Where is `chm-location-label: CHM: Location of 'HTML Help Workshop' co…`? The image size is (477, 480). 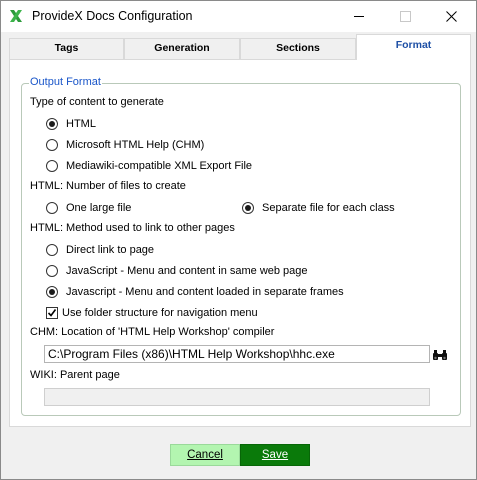
chm-location-label: CHM: Location of 'HTML Help Workshop' co… is located at coordinates (152, 332).